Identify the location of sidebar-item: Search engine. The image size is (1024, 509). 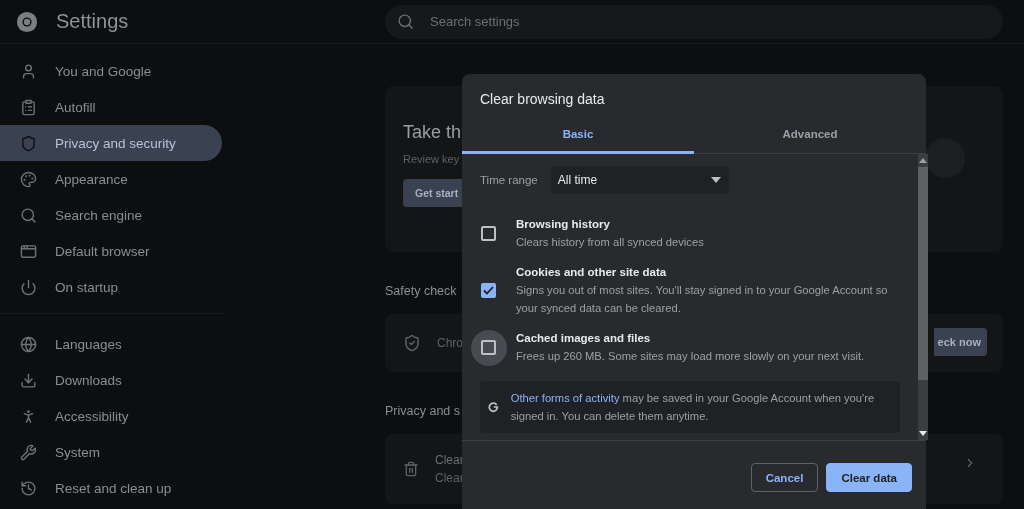
(111, 215).